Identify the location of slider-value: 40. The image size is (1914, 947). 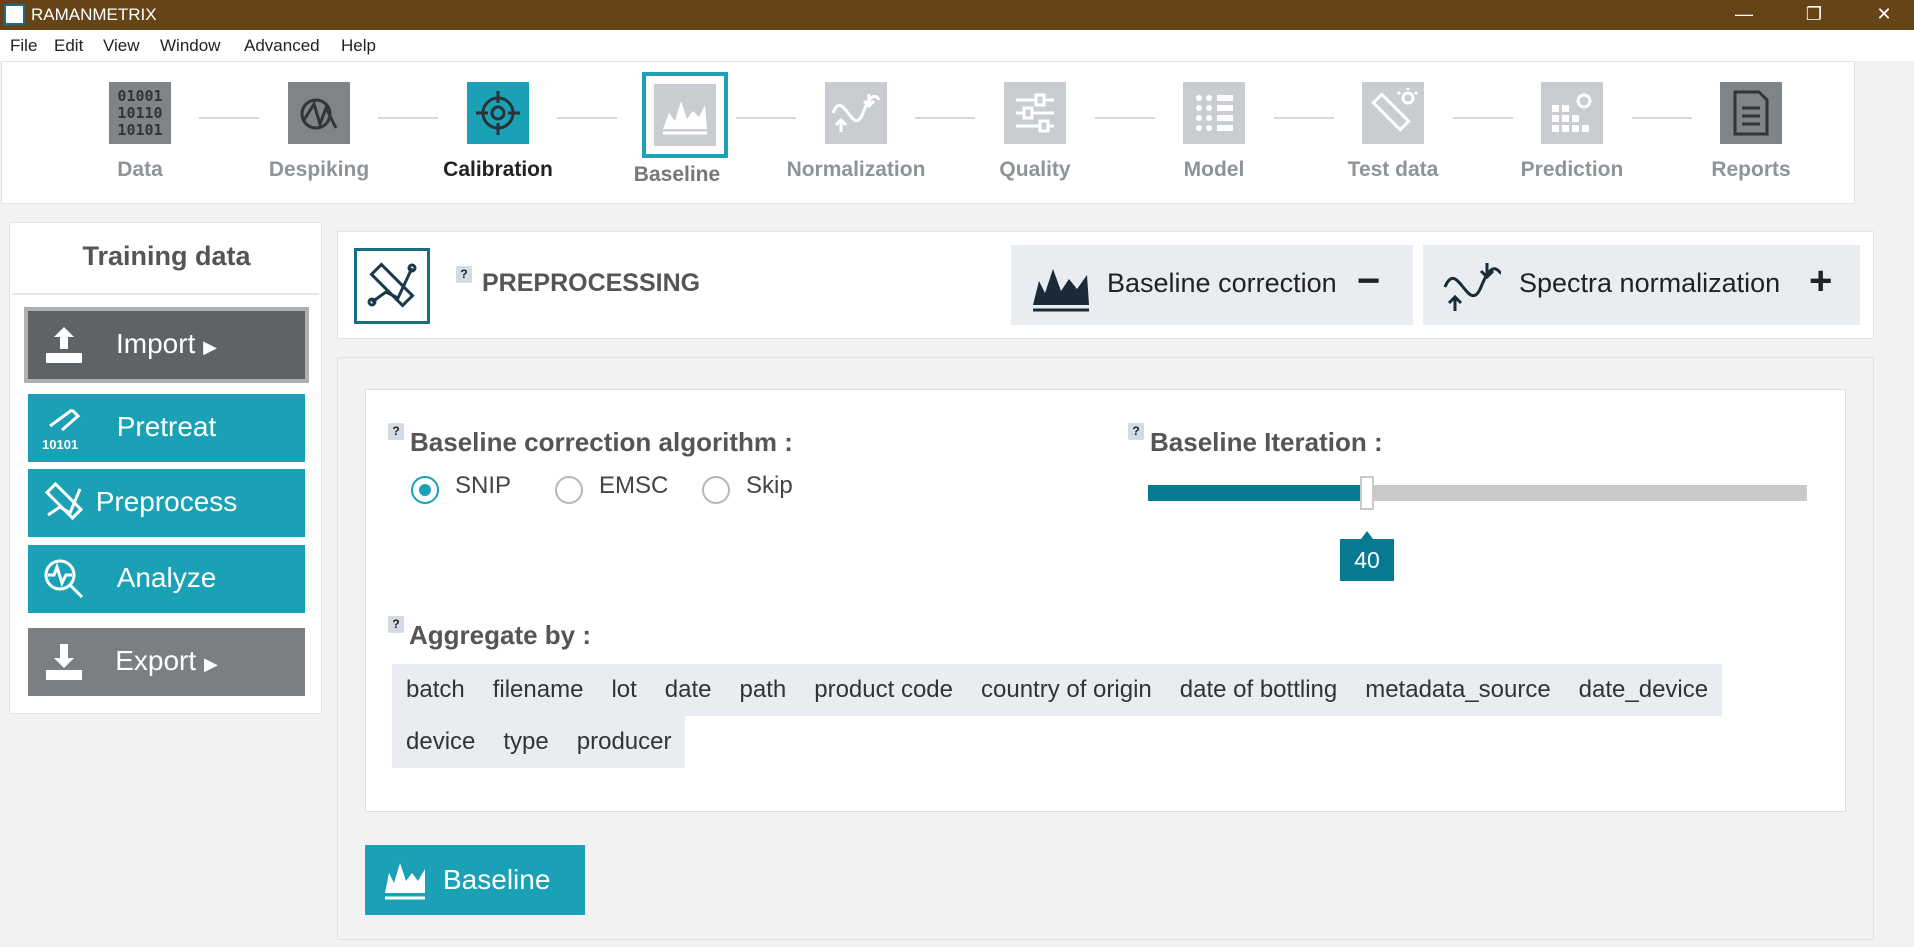
(1367, 556).